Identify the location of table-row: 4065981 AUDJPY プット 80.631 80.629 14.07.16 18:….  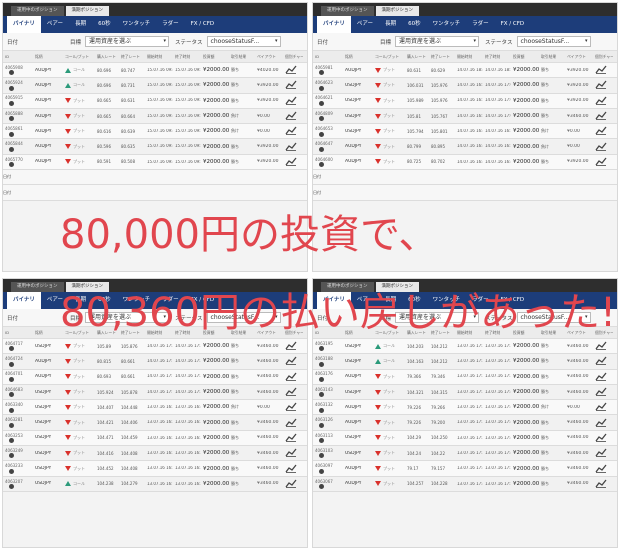
(465, 71).